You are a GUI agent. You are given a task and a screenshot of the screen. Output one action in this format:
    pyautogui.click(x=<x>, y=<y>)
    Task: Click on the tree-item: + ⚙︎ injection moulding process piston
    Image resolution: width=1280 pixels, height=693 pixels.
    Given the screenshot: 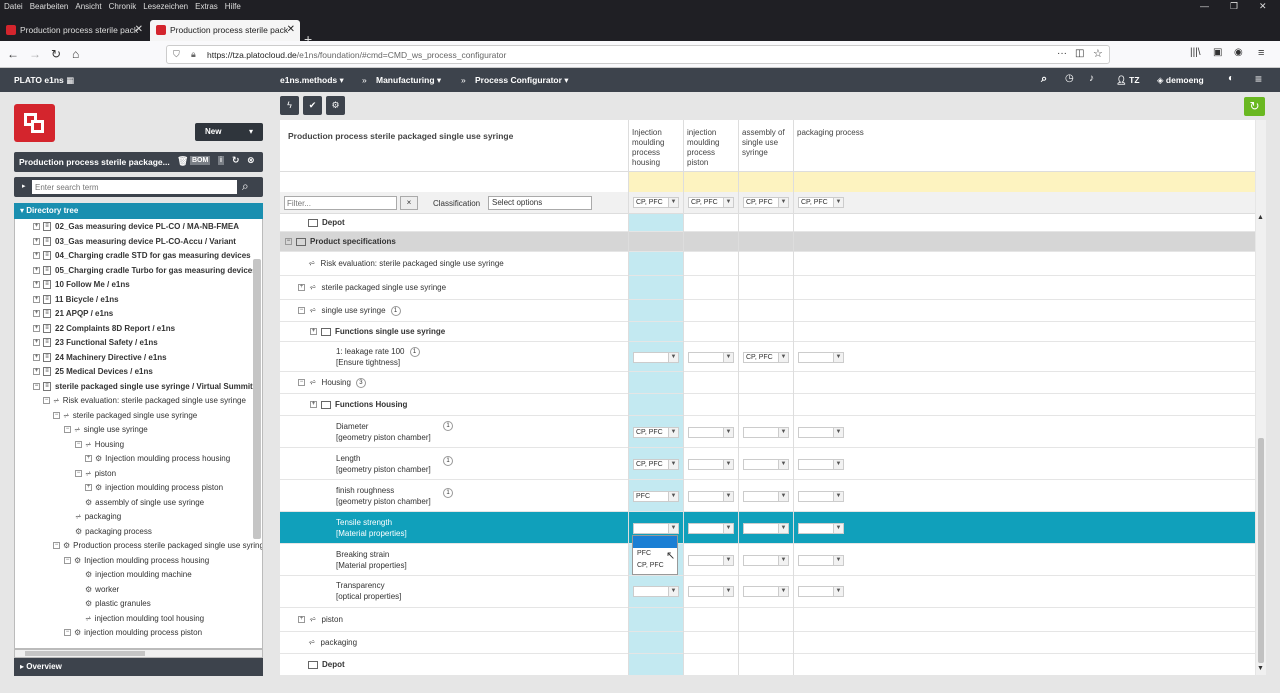 What is the action you would take?
    pyautogui.click(x=154, y=488)
    